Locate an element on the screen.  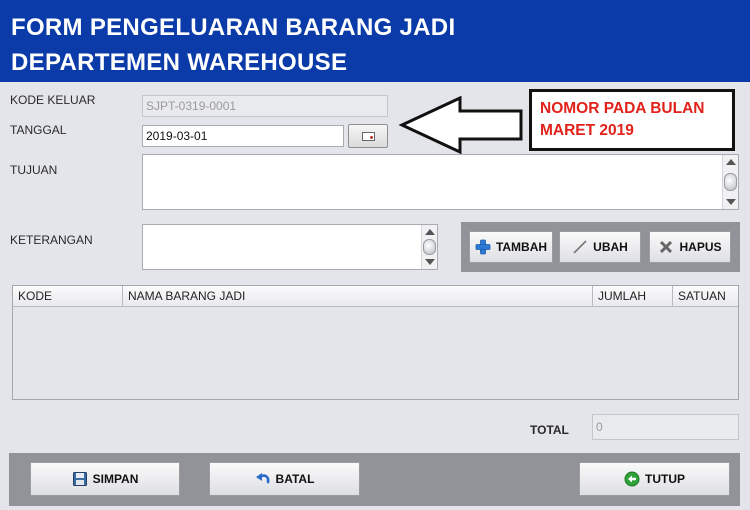
calendar-icon is located at coordinates (368, 136).